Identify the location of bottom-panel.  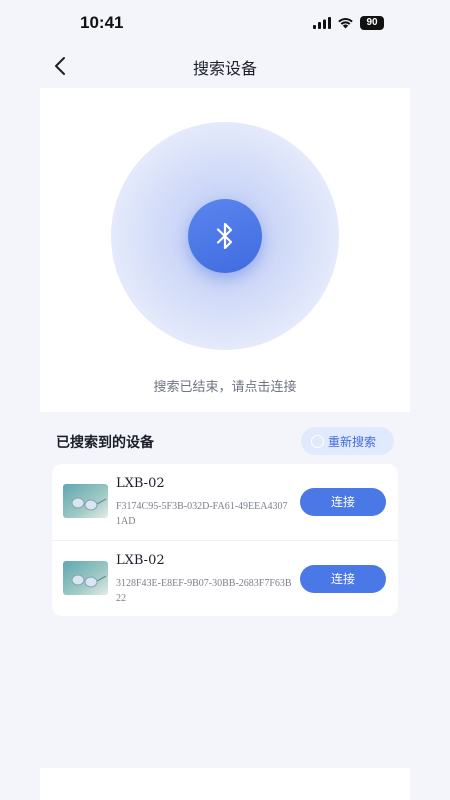
(225, 784).